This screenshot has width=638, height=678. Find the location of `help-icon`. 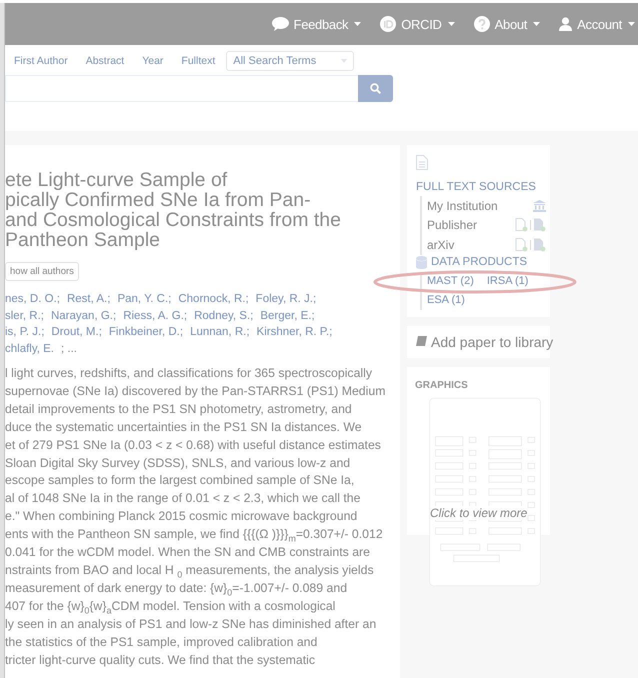

help-icon is located at coordinates (482, 24).